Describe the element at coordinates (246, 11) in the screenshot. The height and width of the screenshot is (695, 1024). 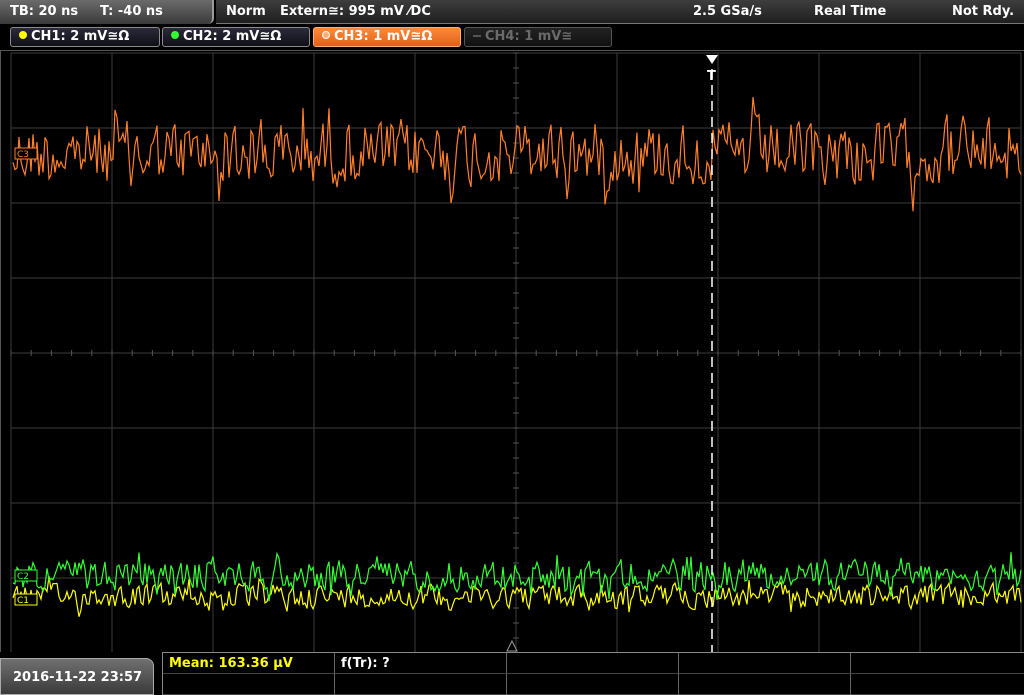
I see `acq-mode: Norm` at that location.